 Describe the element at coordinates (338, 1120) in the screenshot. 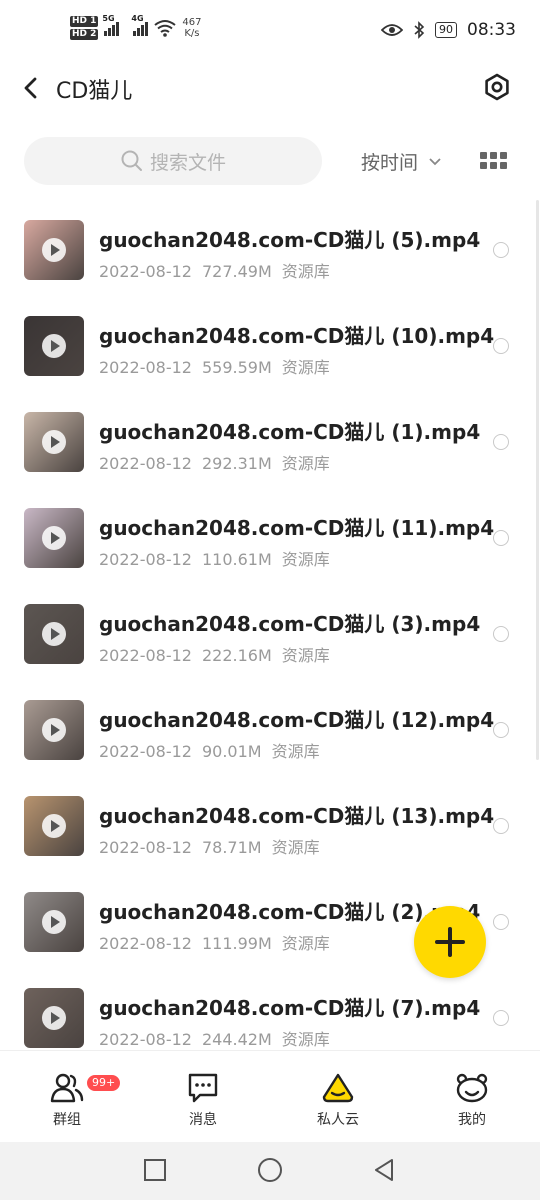

I see `tab-private-cloud-label: 私人云` at that location.